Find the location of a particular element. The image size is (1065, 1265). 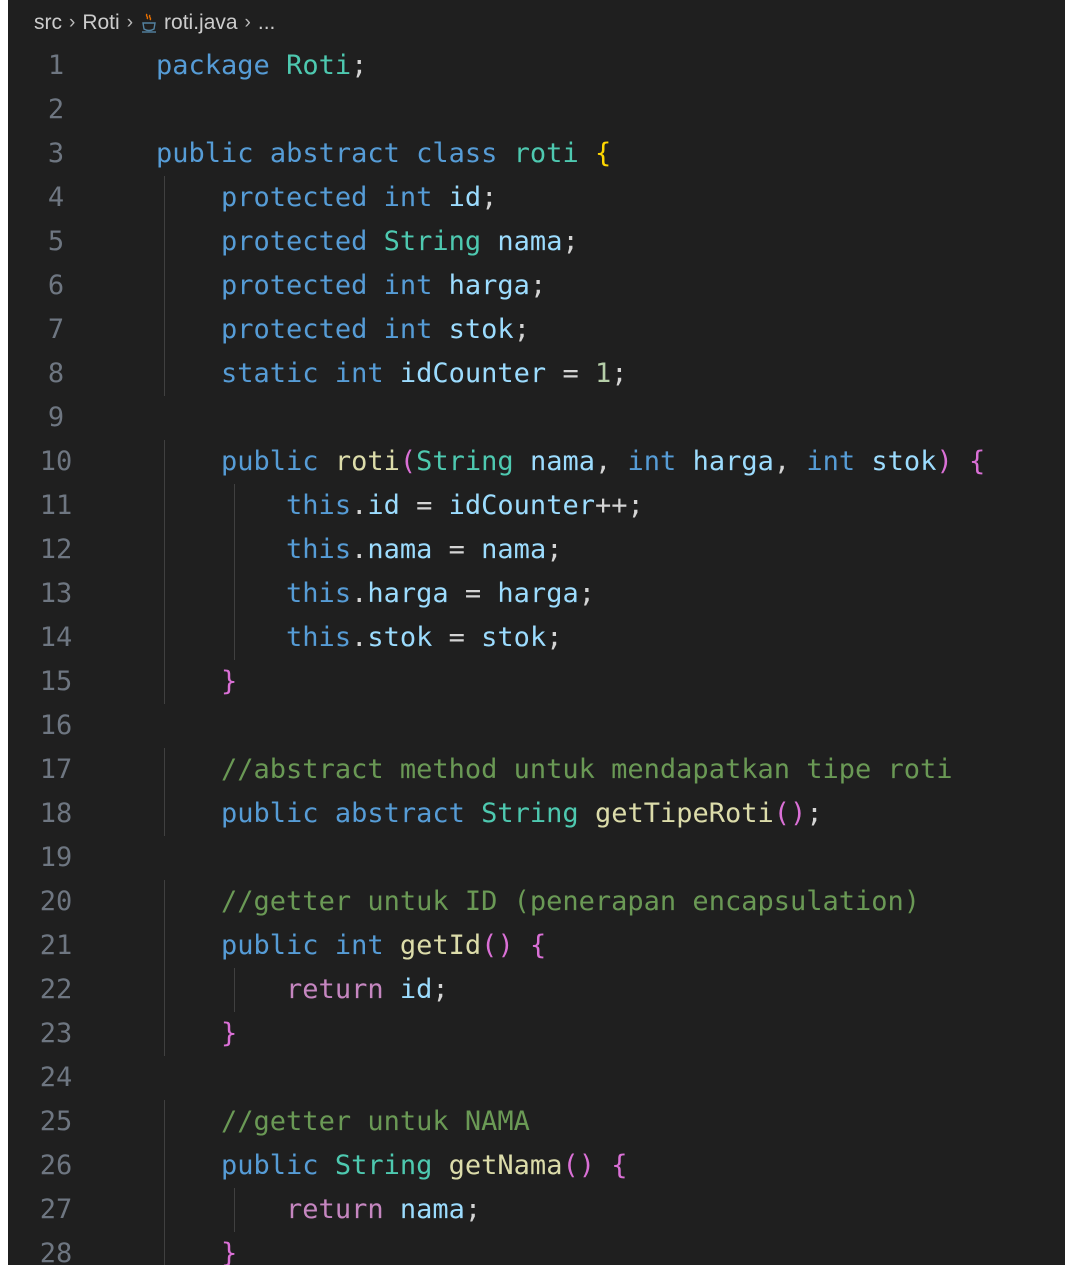

line-number: 17 is located at coordinates (56, 769).